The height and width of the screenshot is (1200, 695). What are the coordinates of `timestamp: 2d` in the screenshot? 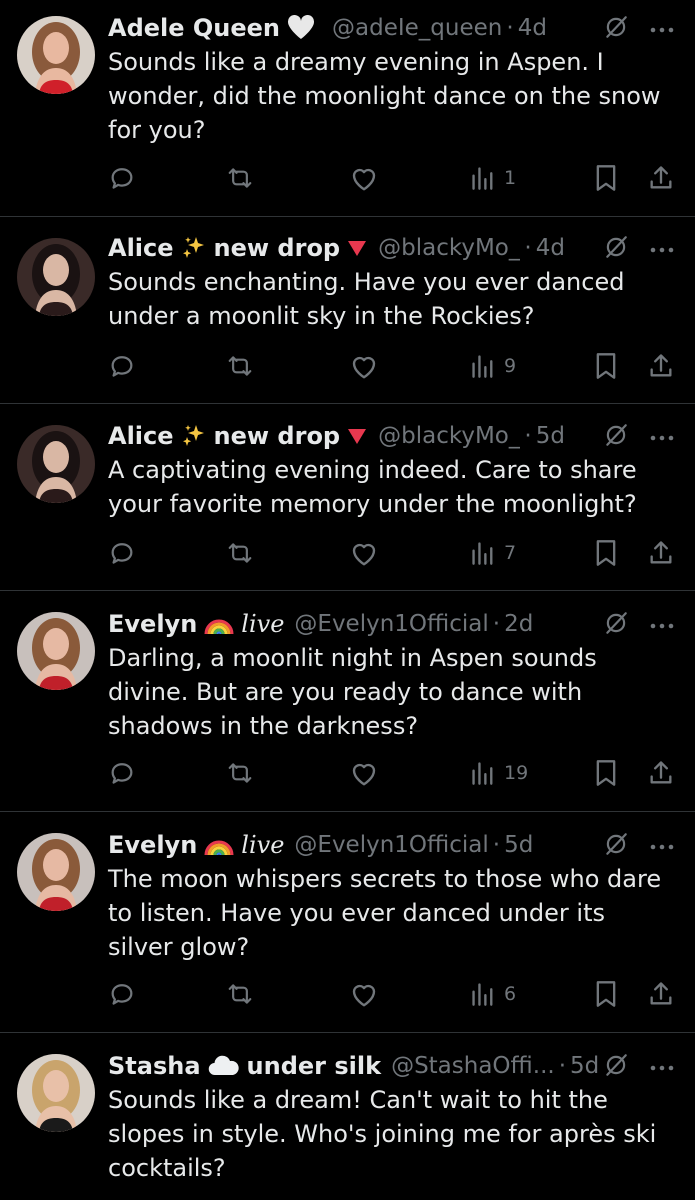 It's located at (518, 624).